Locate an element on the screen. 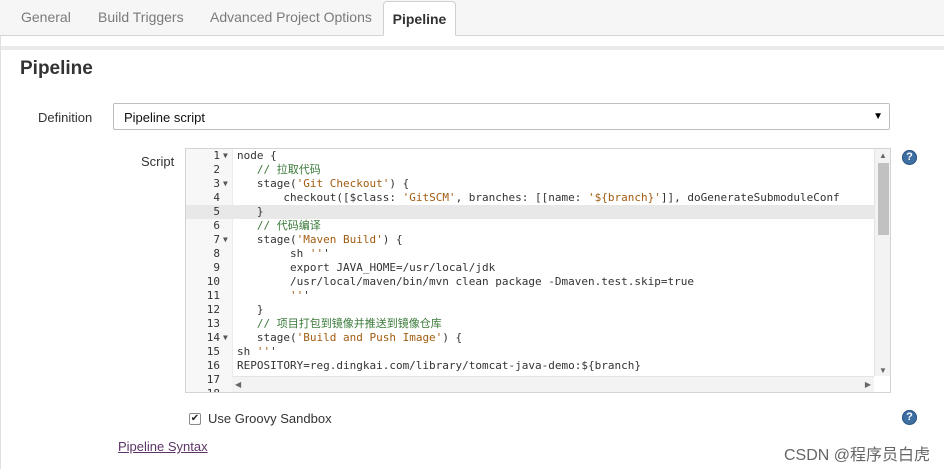  line-number: 17 is located at coordinates (213, 379).